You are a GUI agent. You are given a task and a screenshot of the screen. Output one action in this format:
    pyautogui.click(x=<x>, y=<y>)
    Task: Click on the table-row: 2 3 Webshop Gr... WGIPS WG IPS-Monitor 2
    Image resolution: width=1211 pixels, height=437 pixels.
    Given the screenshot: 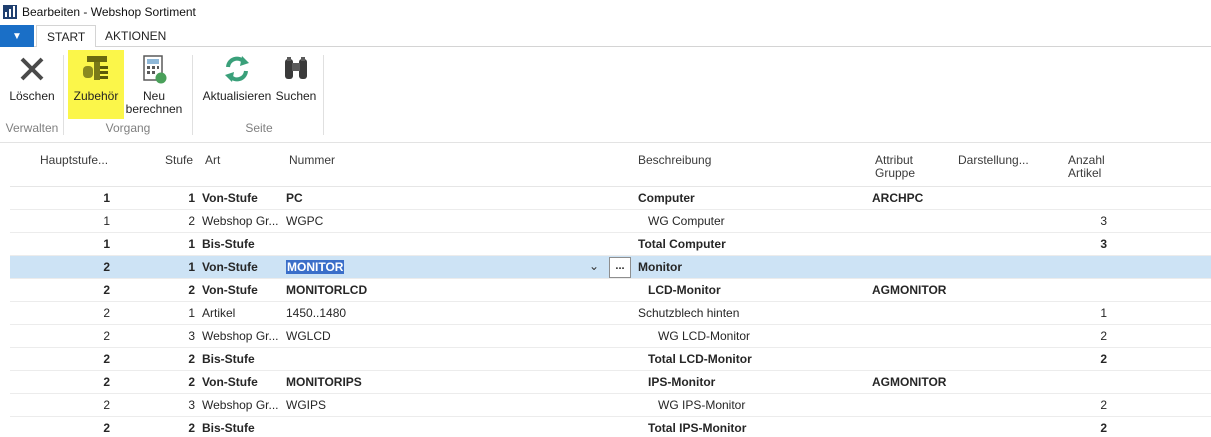 What is the action you would take?
    pyautogui.click(x=610, y=405)
    